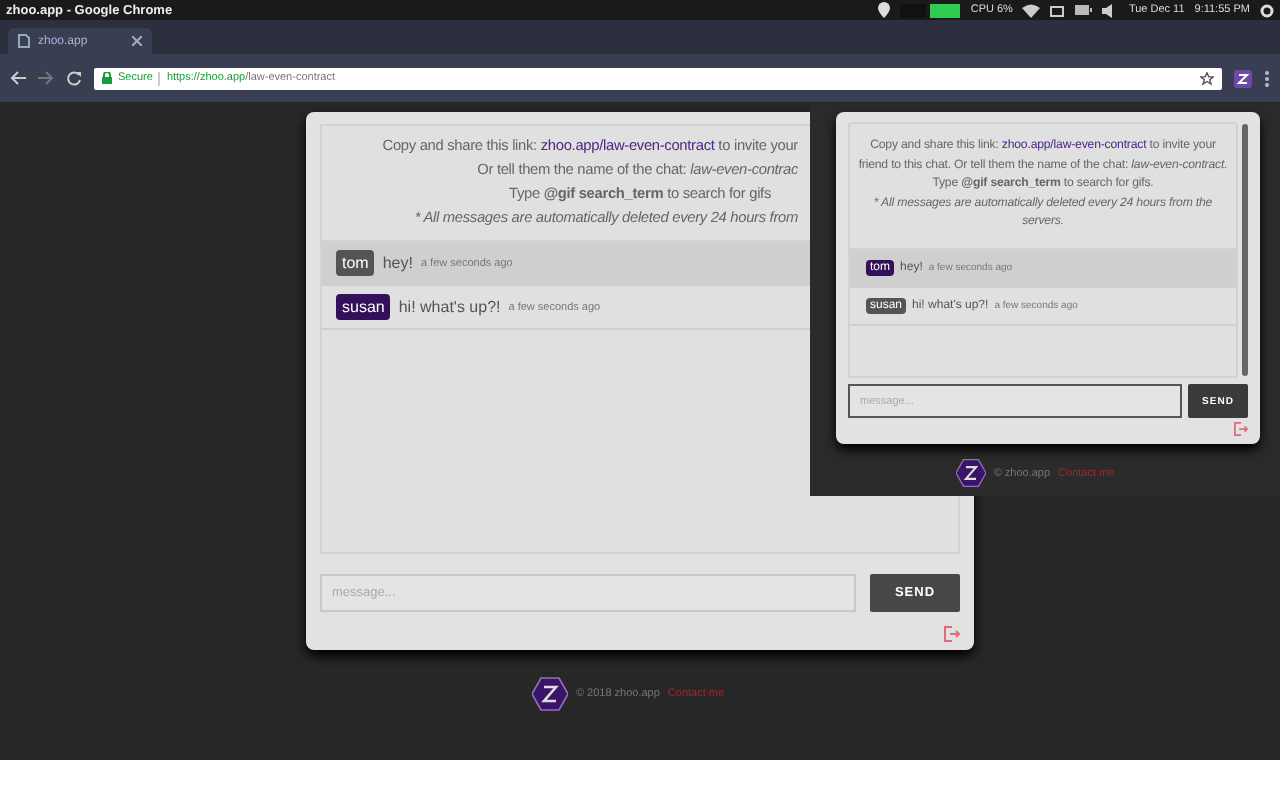 The width and height of the screenshot is (1280, 800). I want to click on settings-icon, so click(1267, 10).